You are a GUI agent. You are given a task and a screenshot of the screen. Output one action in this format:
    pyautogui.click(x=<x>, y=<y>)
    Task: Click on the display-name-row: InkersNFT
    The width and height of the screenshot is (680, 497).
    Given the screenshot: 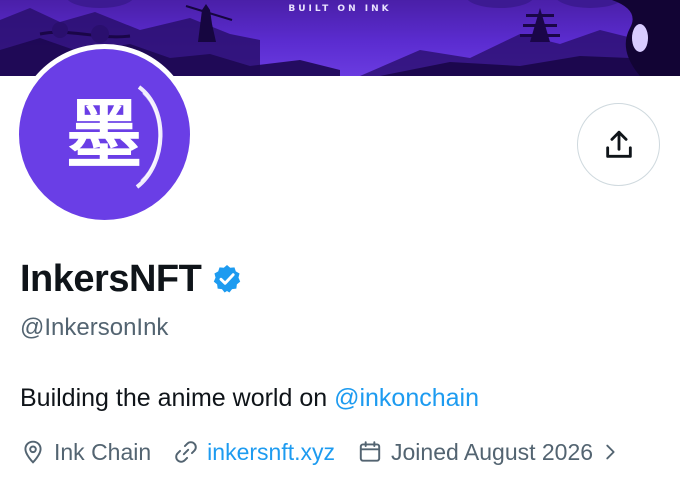 What is the action you would take?
    pyautogui.click(x=131, y=279)
    